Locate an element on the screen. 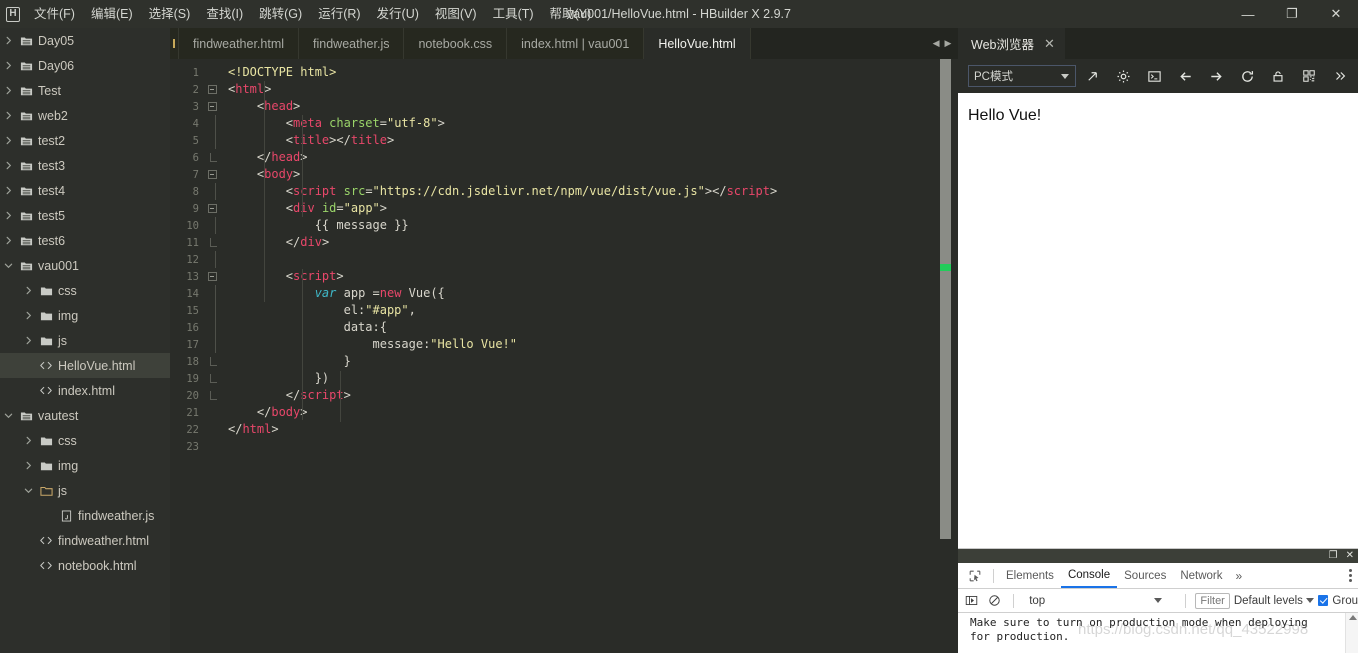 This screenshot has width=1358, height=653. qrcode-icon is located at coordinates (1309, 76).